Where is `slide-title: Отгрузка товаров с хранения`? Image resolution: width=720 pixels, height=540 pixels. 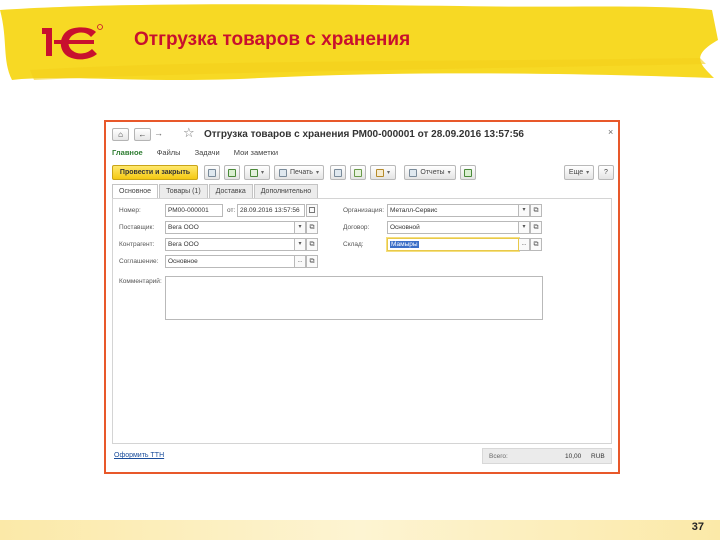
slide-title: Отгрузка товаров с хранения is located at coordinates (272, 39).